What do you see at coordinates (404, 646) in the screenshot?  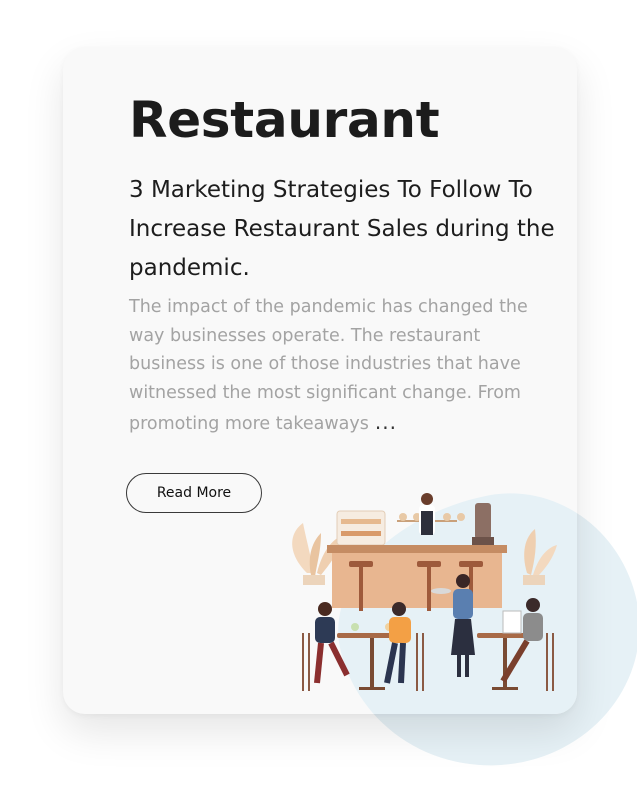 I see `diner-woman` at bounding box center [404, 646].